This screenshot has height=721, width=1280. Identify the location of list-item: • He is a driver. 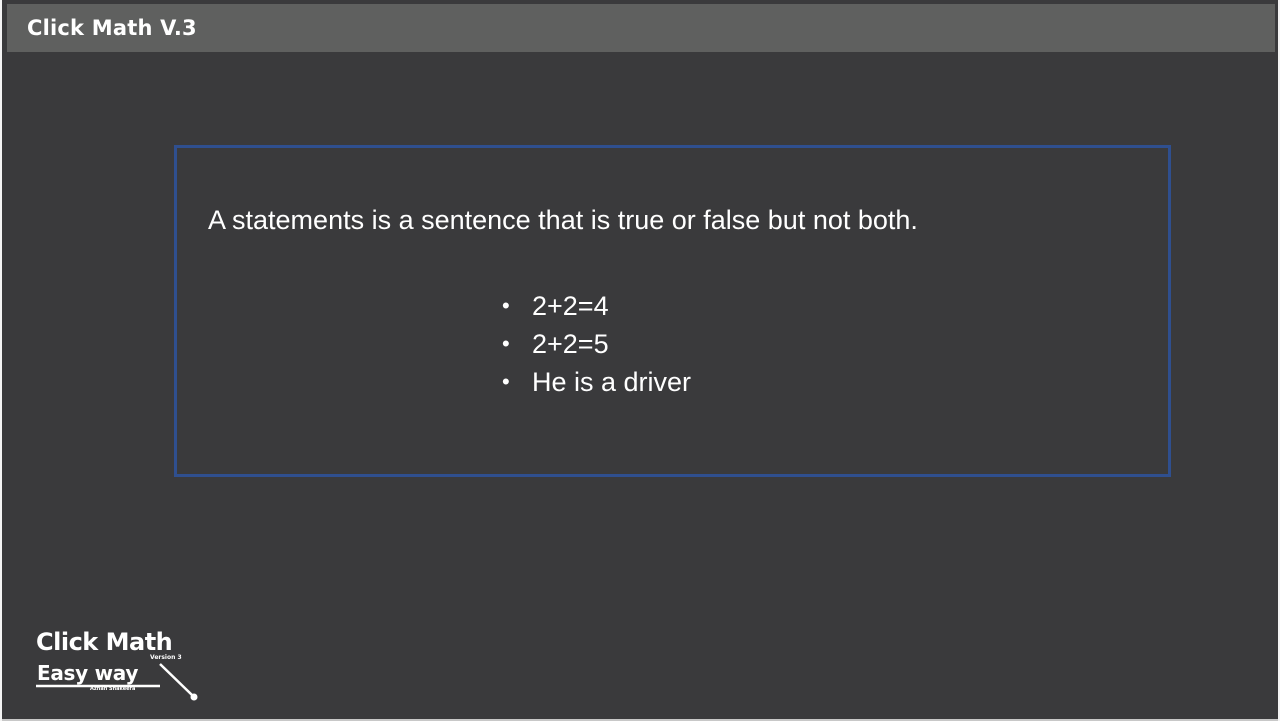
(595, 382).